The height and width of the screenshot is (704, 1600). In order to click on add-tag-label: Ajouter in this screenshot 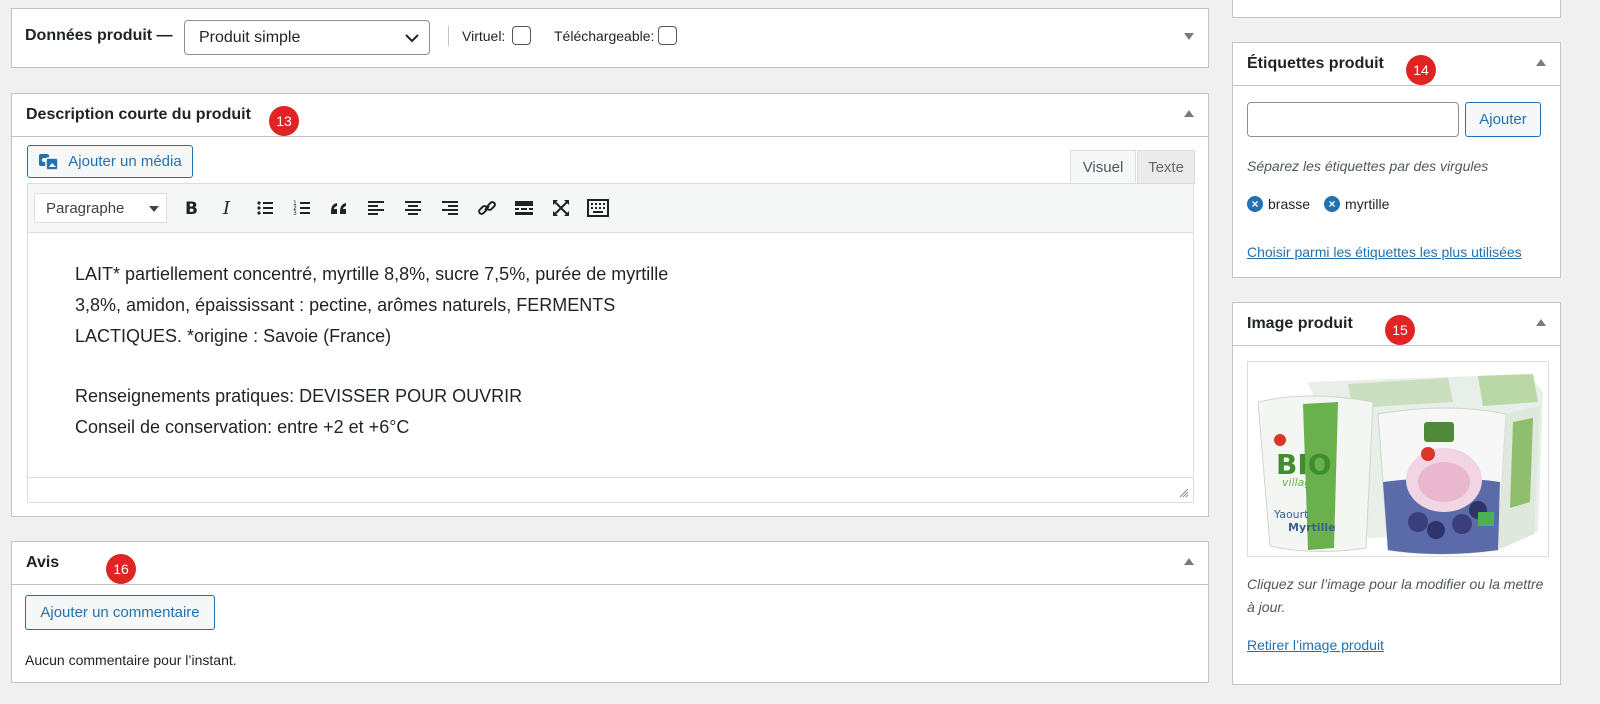, I will do `click(1503, 119)`.